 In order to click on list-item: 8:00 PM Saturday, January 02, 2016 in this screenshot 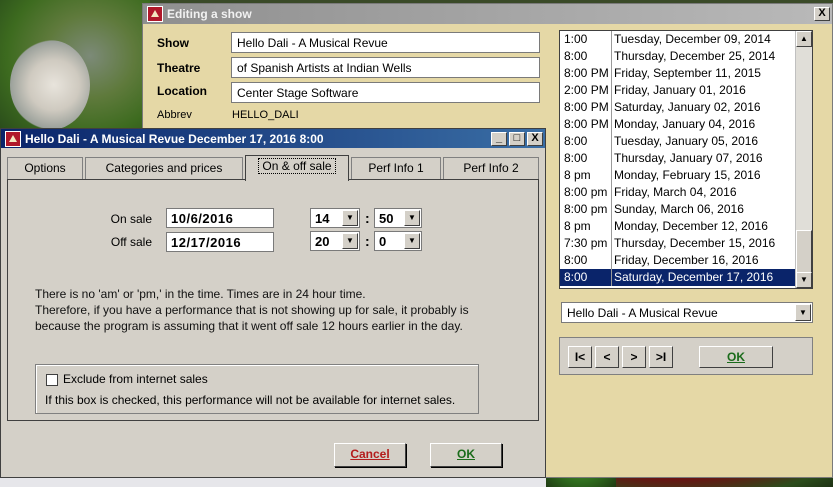, I will do `click(686, 107)`.